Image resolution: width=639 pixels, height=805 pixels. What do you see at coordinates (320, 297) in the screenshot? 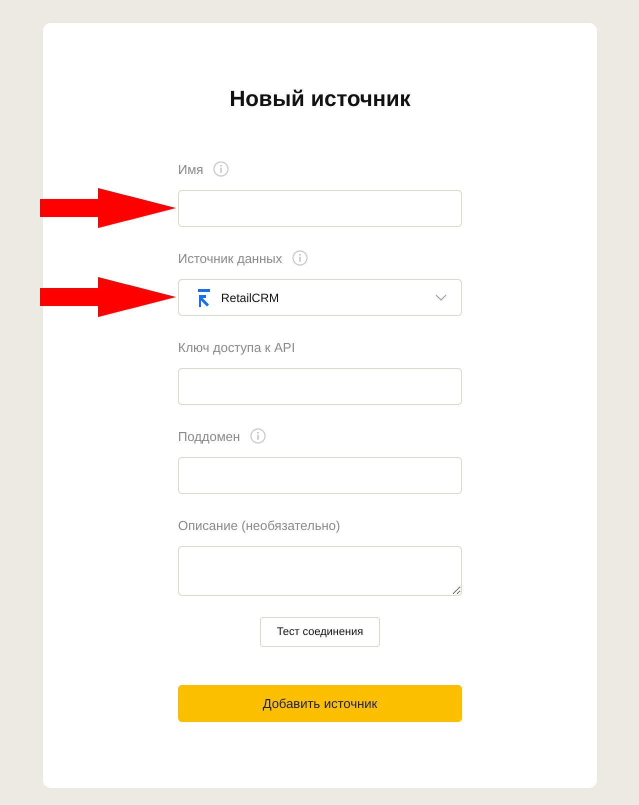
I see `select-field: RetailCRM` at bounding box center [320, 297].